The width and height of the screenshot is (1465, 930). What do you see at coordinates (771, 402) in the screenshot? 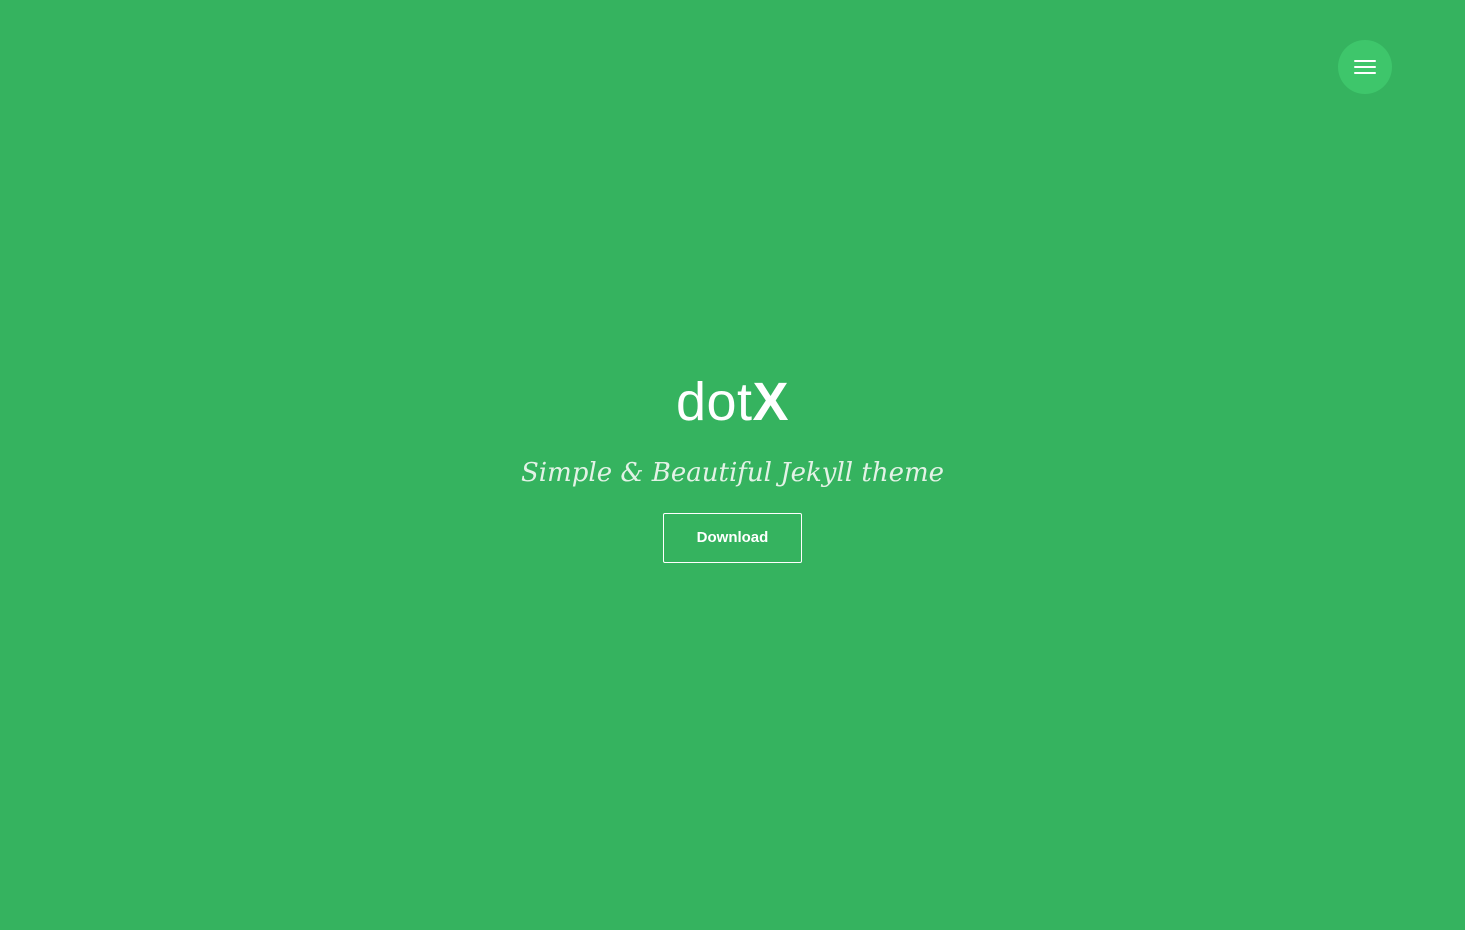
I see `logo-text-bold: X` at bounding box center [771, 402].